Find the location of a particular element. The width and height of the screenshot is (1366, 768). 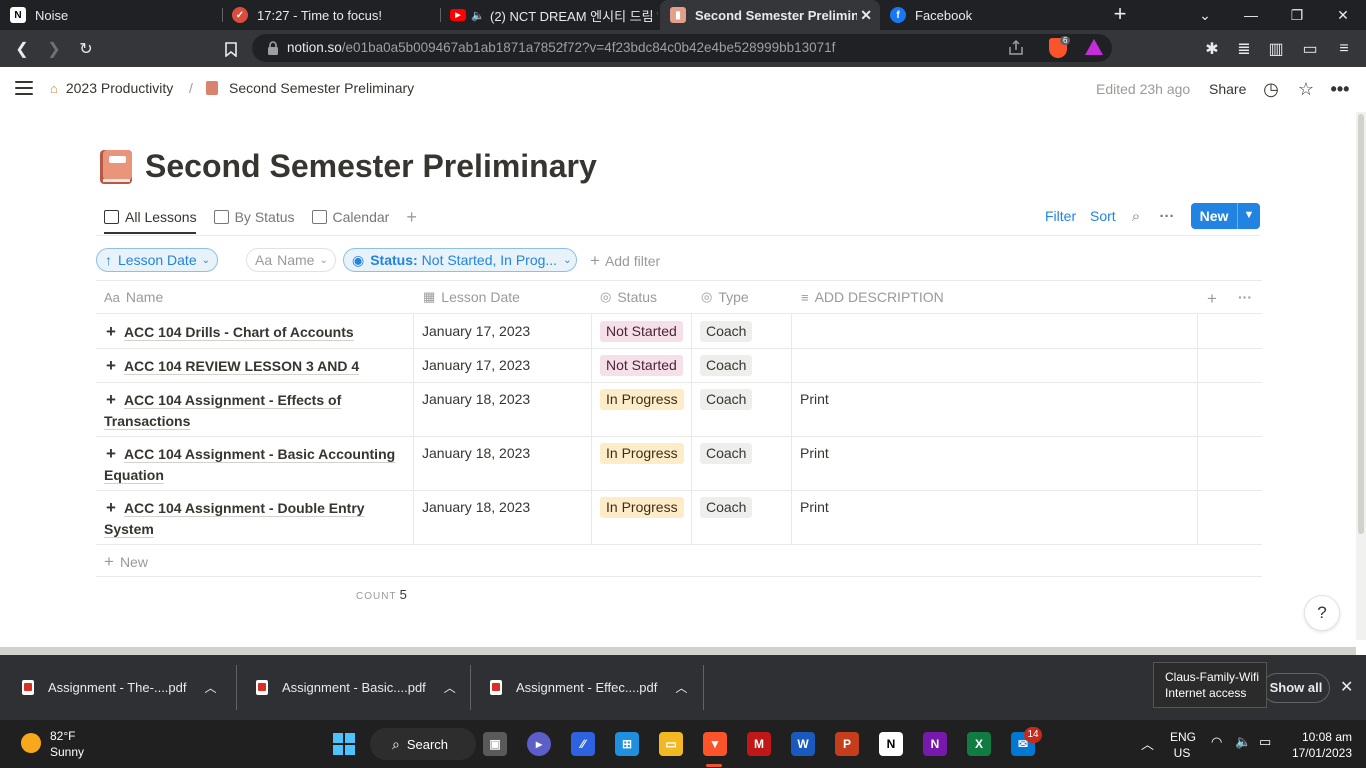

filter-button: Filter is located at coordinates (1060, 216).